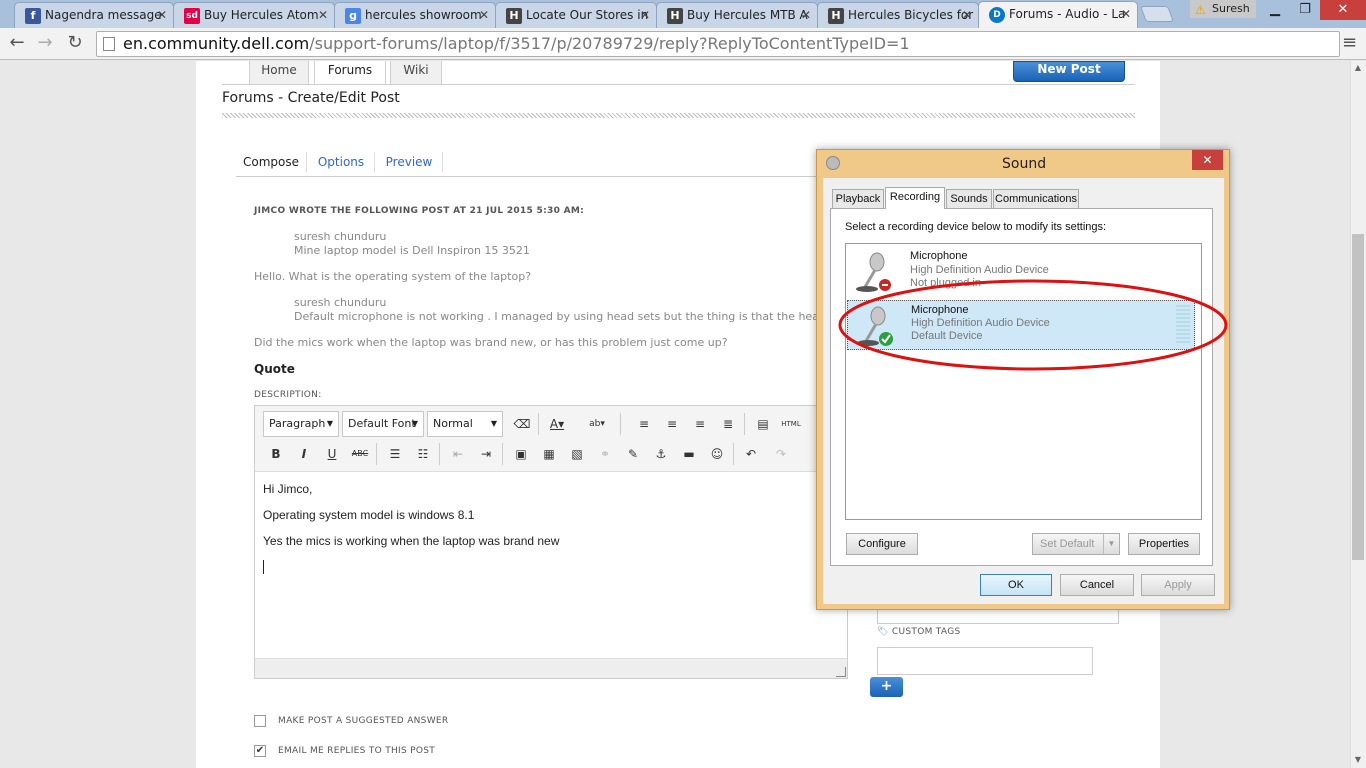  What do you see at coordinates (522, 424) in the screenshot?
I see `clear-format-icon: ⌫` at bounding box center [522, 424].